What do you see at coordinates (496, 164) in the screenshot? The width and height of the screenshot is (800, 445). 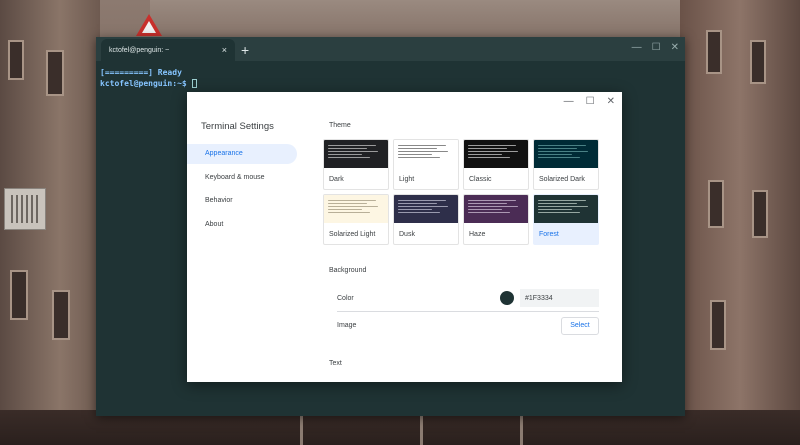 I see `theme-card-classic: Classic` at bounding box center [496, 164].